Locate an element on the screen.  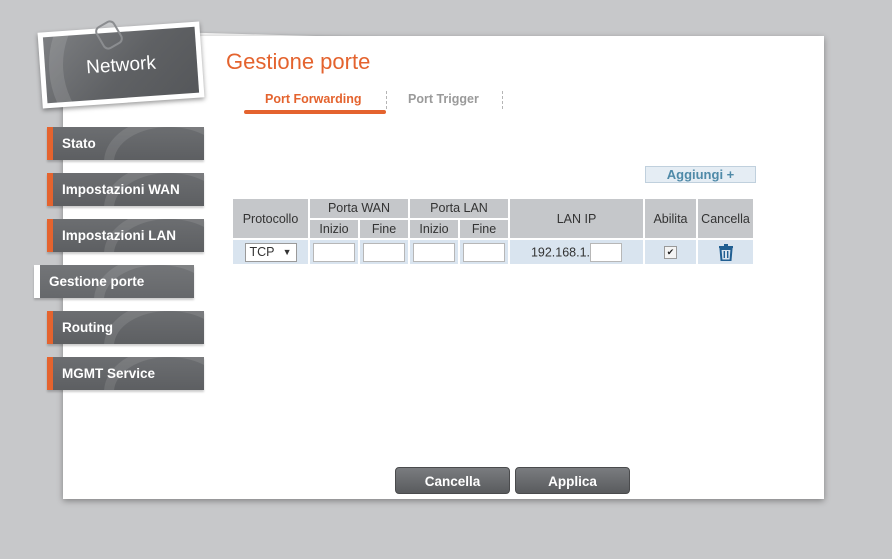
table-row: TCP ▼ 192.168.1. ✔ is located at coordinates (493, 252).